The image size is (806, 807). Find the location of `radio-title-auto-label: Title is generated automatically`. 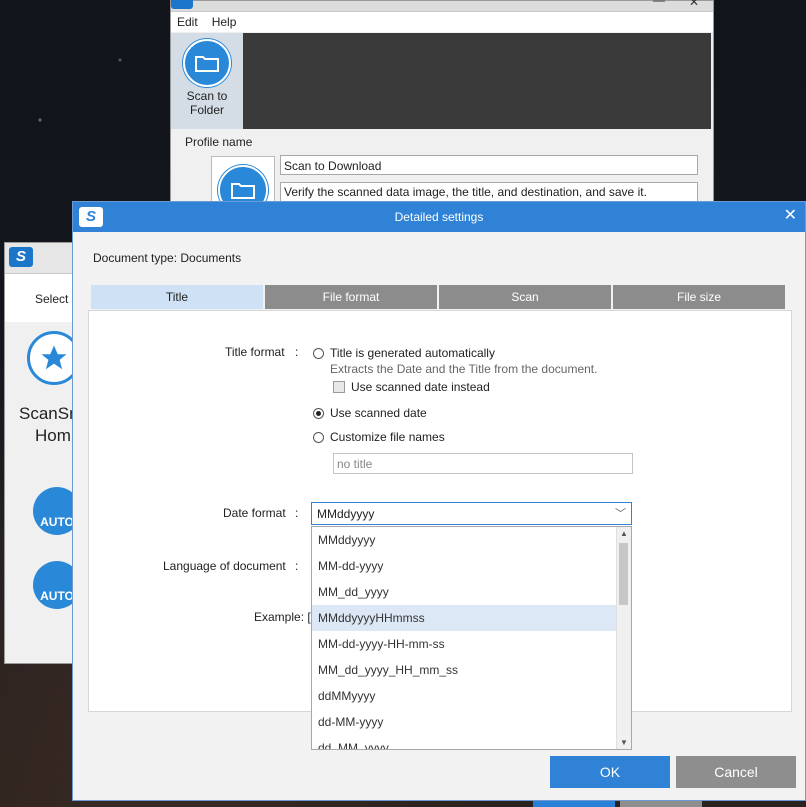

radio-title-auto-label: Title is generated automatically is located at coordinates (412, 353).